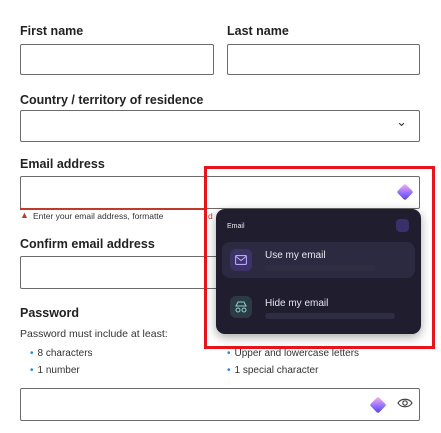 The width and height of the screenshot is (441, 433). What do you see at coordinates (98, 216) in the screenshot?
I see `email-error-text: Enter your email address, formatte` at bounding box center [98, 216].